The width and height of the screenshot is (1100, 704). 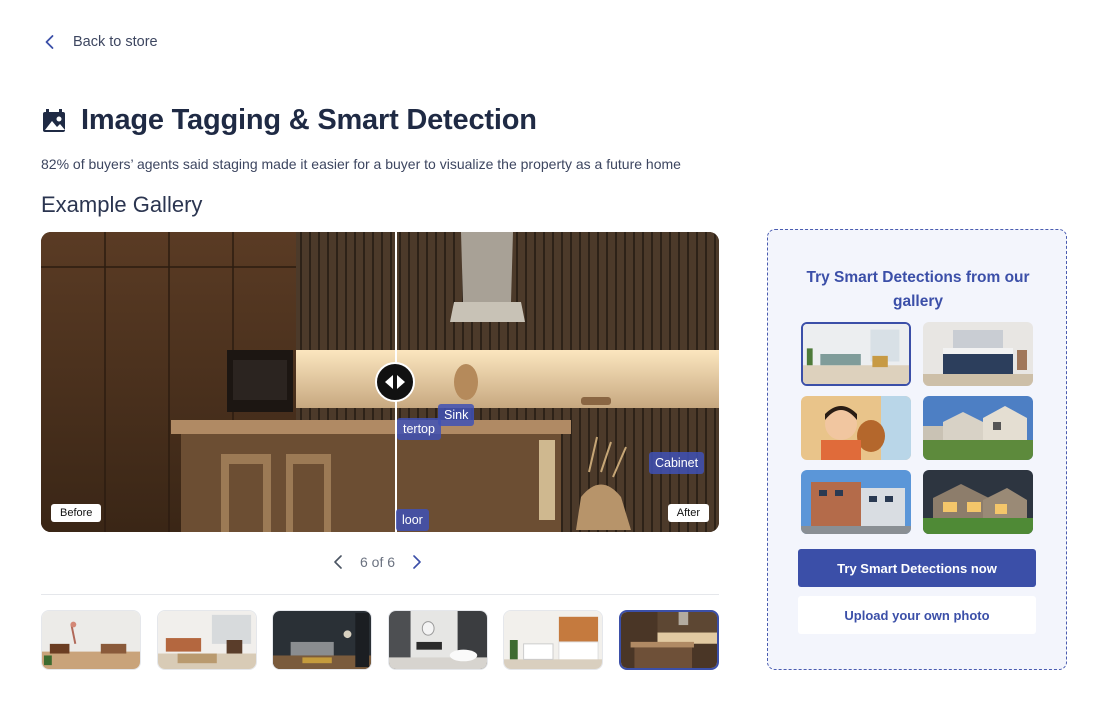 I want to click on sample-townhouses, so click(x=978, y=428).